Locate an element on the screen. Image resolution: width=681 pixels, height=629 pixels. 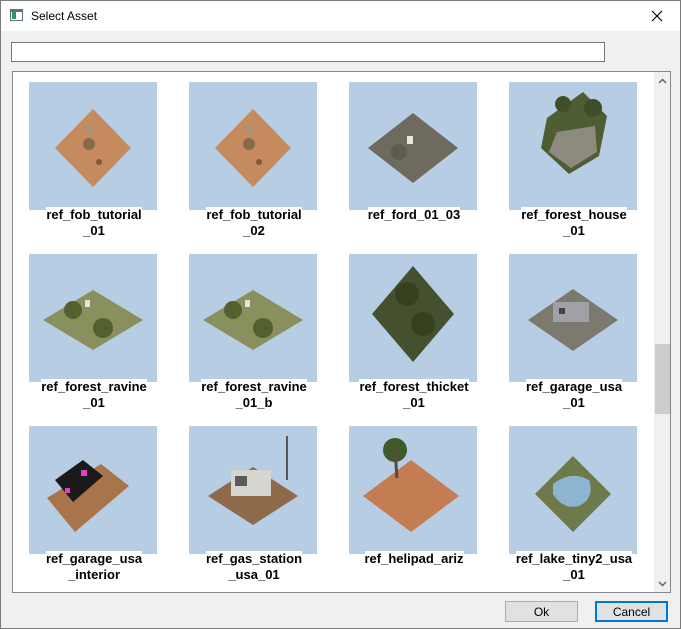
asset-label: ref_forest_house _01 is located at coordinates (574, 223).